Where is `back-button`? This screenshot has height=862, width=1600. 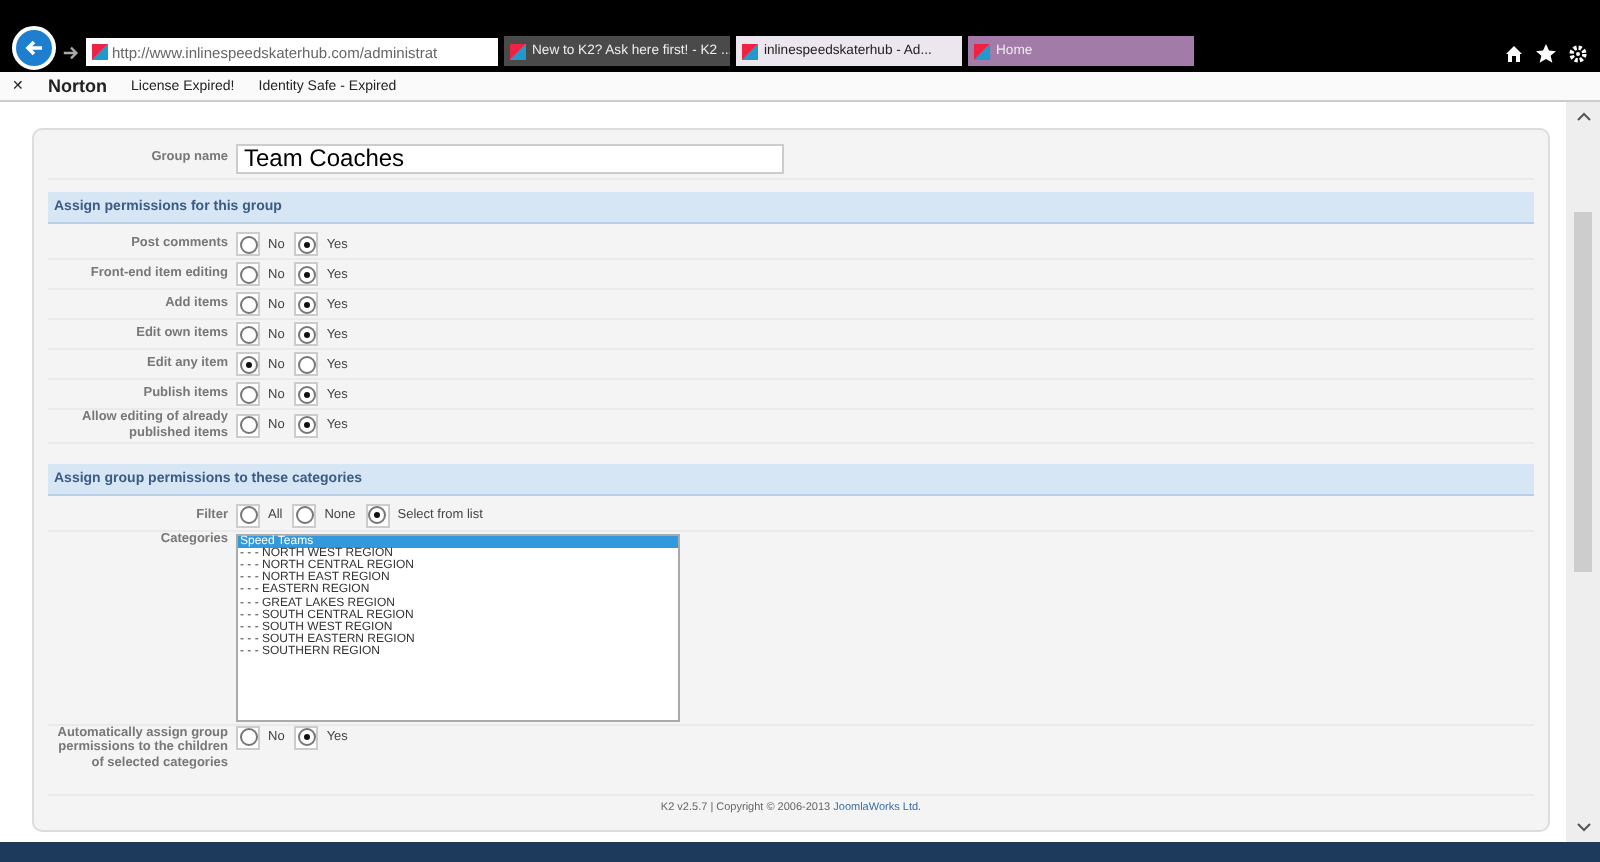
back-button is located at coordinates (34, 48).